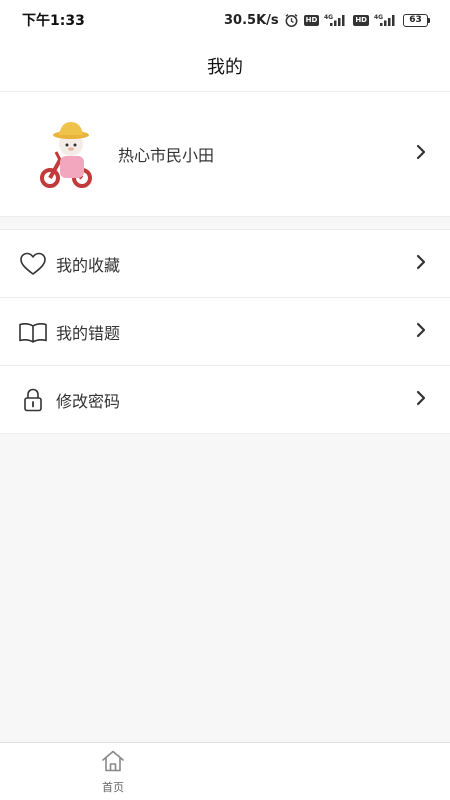 The width and height of the screenshot is (450, 800). What do you see at coordinates (88, 265) in the screenshot?
I see `menu-item-label: 我的收藏` at bounding box center [88, 265].